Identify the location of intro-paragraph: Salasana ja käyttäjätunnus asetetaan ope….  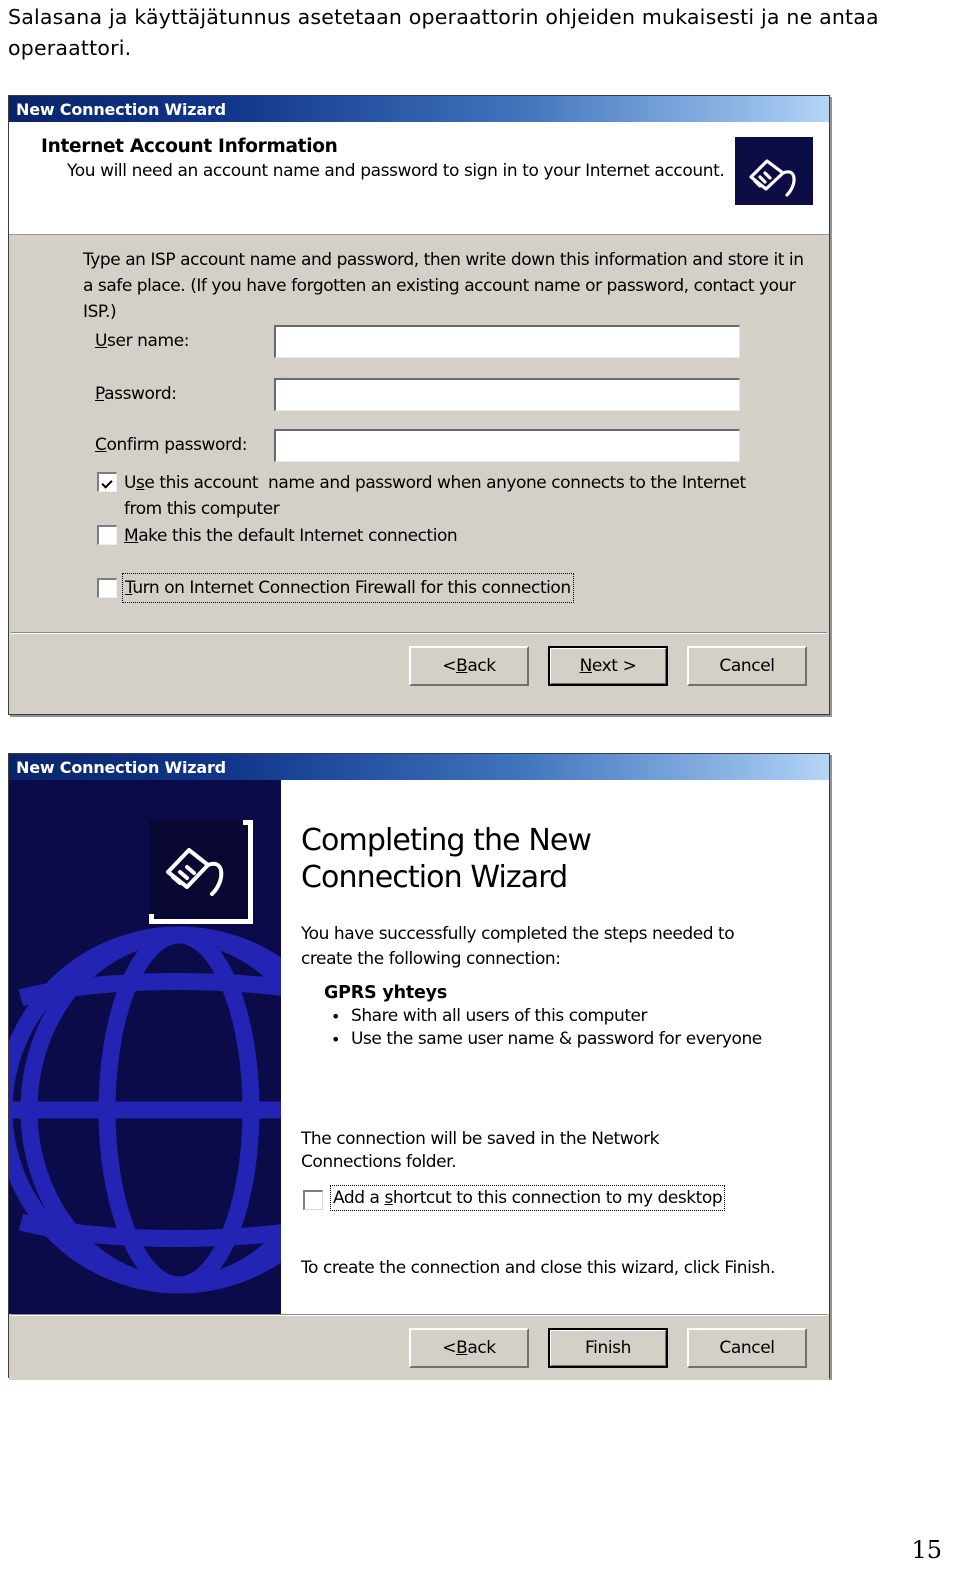
(443, 32).